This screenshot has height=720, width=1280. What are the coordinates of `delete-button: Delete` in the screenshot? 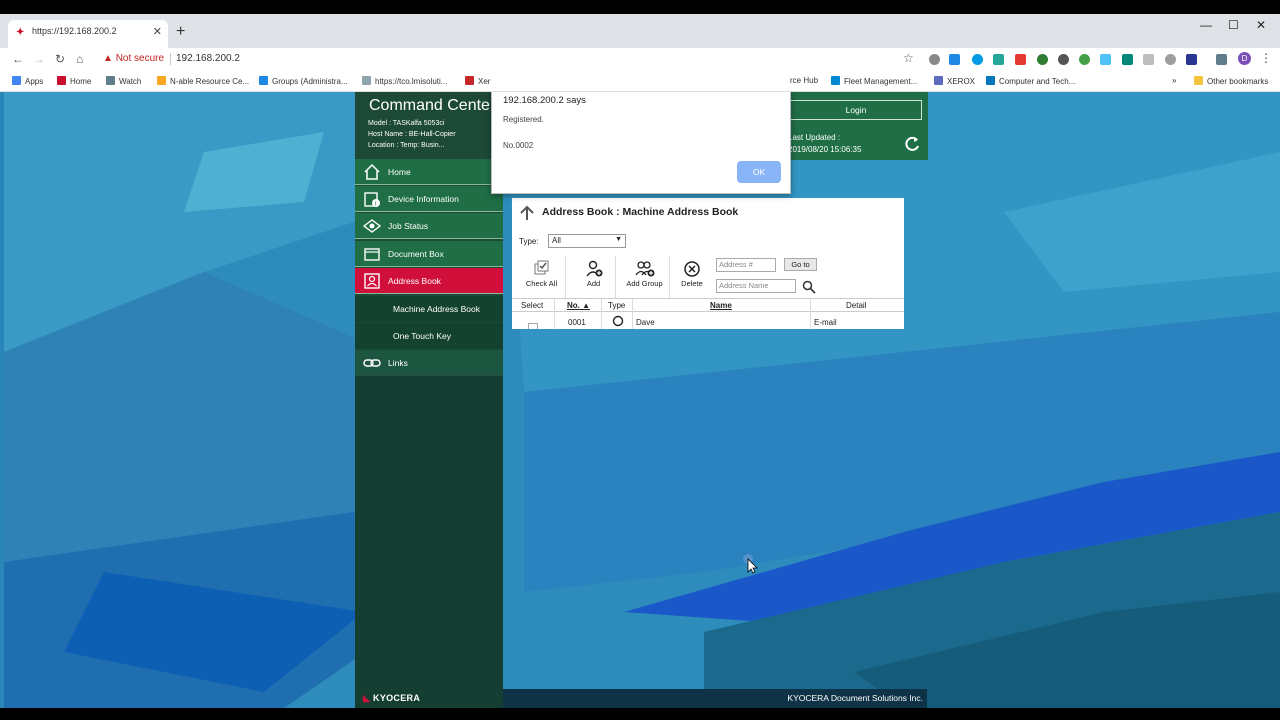 It's located at (692, 277).